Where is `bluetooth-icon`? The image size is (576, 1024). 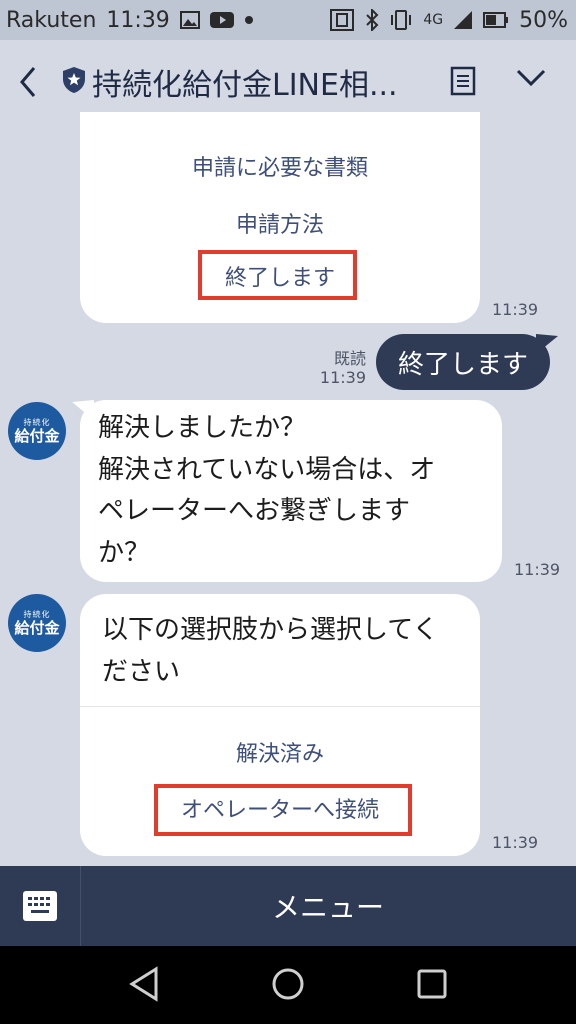 bluetooth-icon is located at coordinates (372, 20).